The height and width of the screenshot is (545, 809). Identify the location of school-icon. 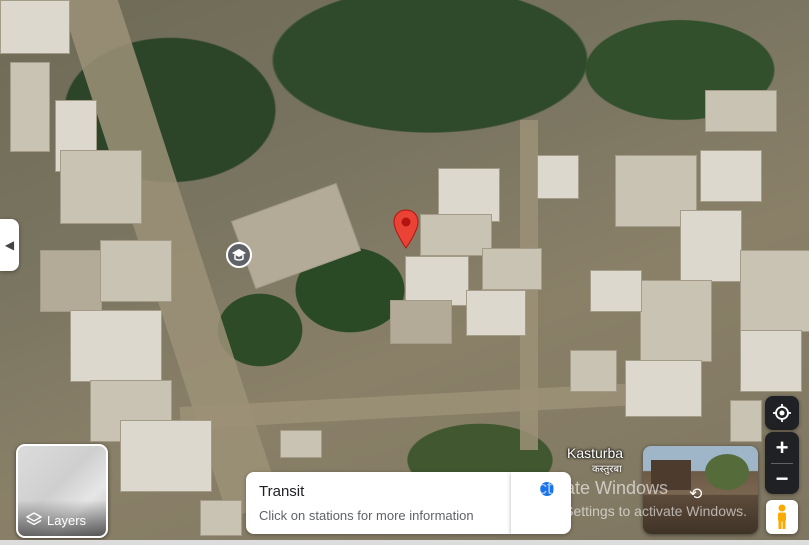
(239, 255).